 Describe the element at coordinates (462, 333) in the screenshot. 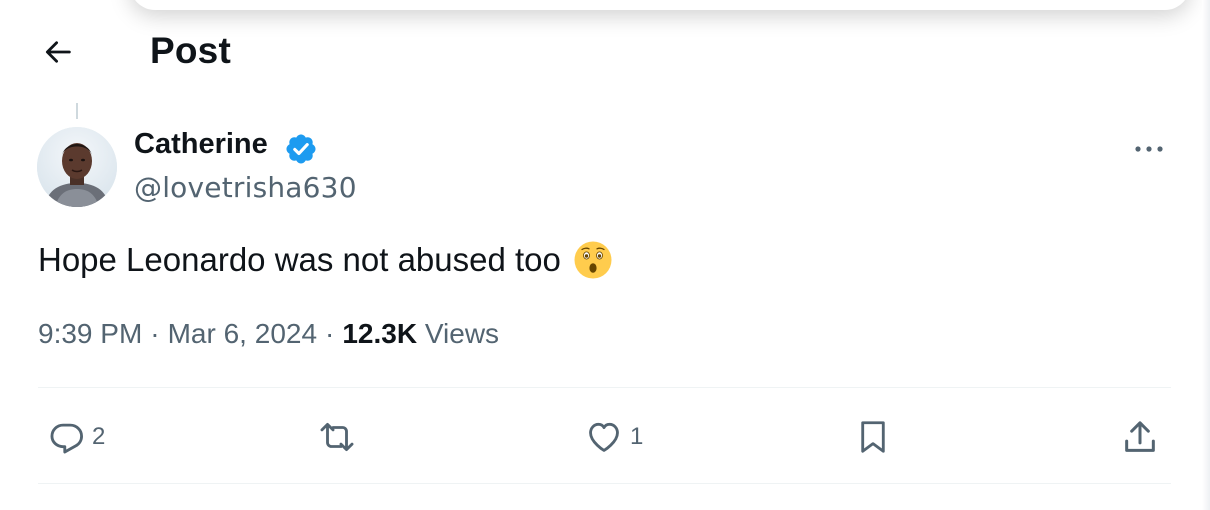

I see `views-label: Views` at that location.